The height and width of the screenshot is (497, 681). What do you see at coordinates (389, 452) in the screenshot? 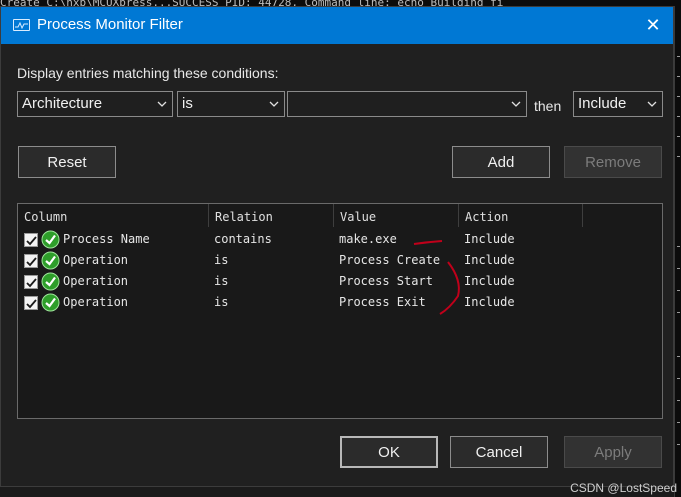
I see `ok-button: OK` at bounding box center [389, 452].